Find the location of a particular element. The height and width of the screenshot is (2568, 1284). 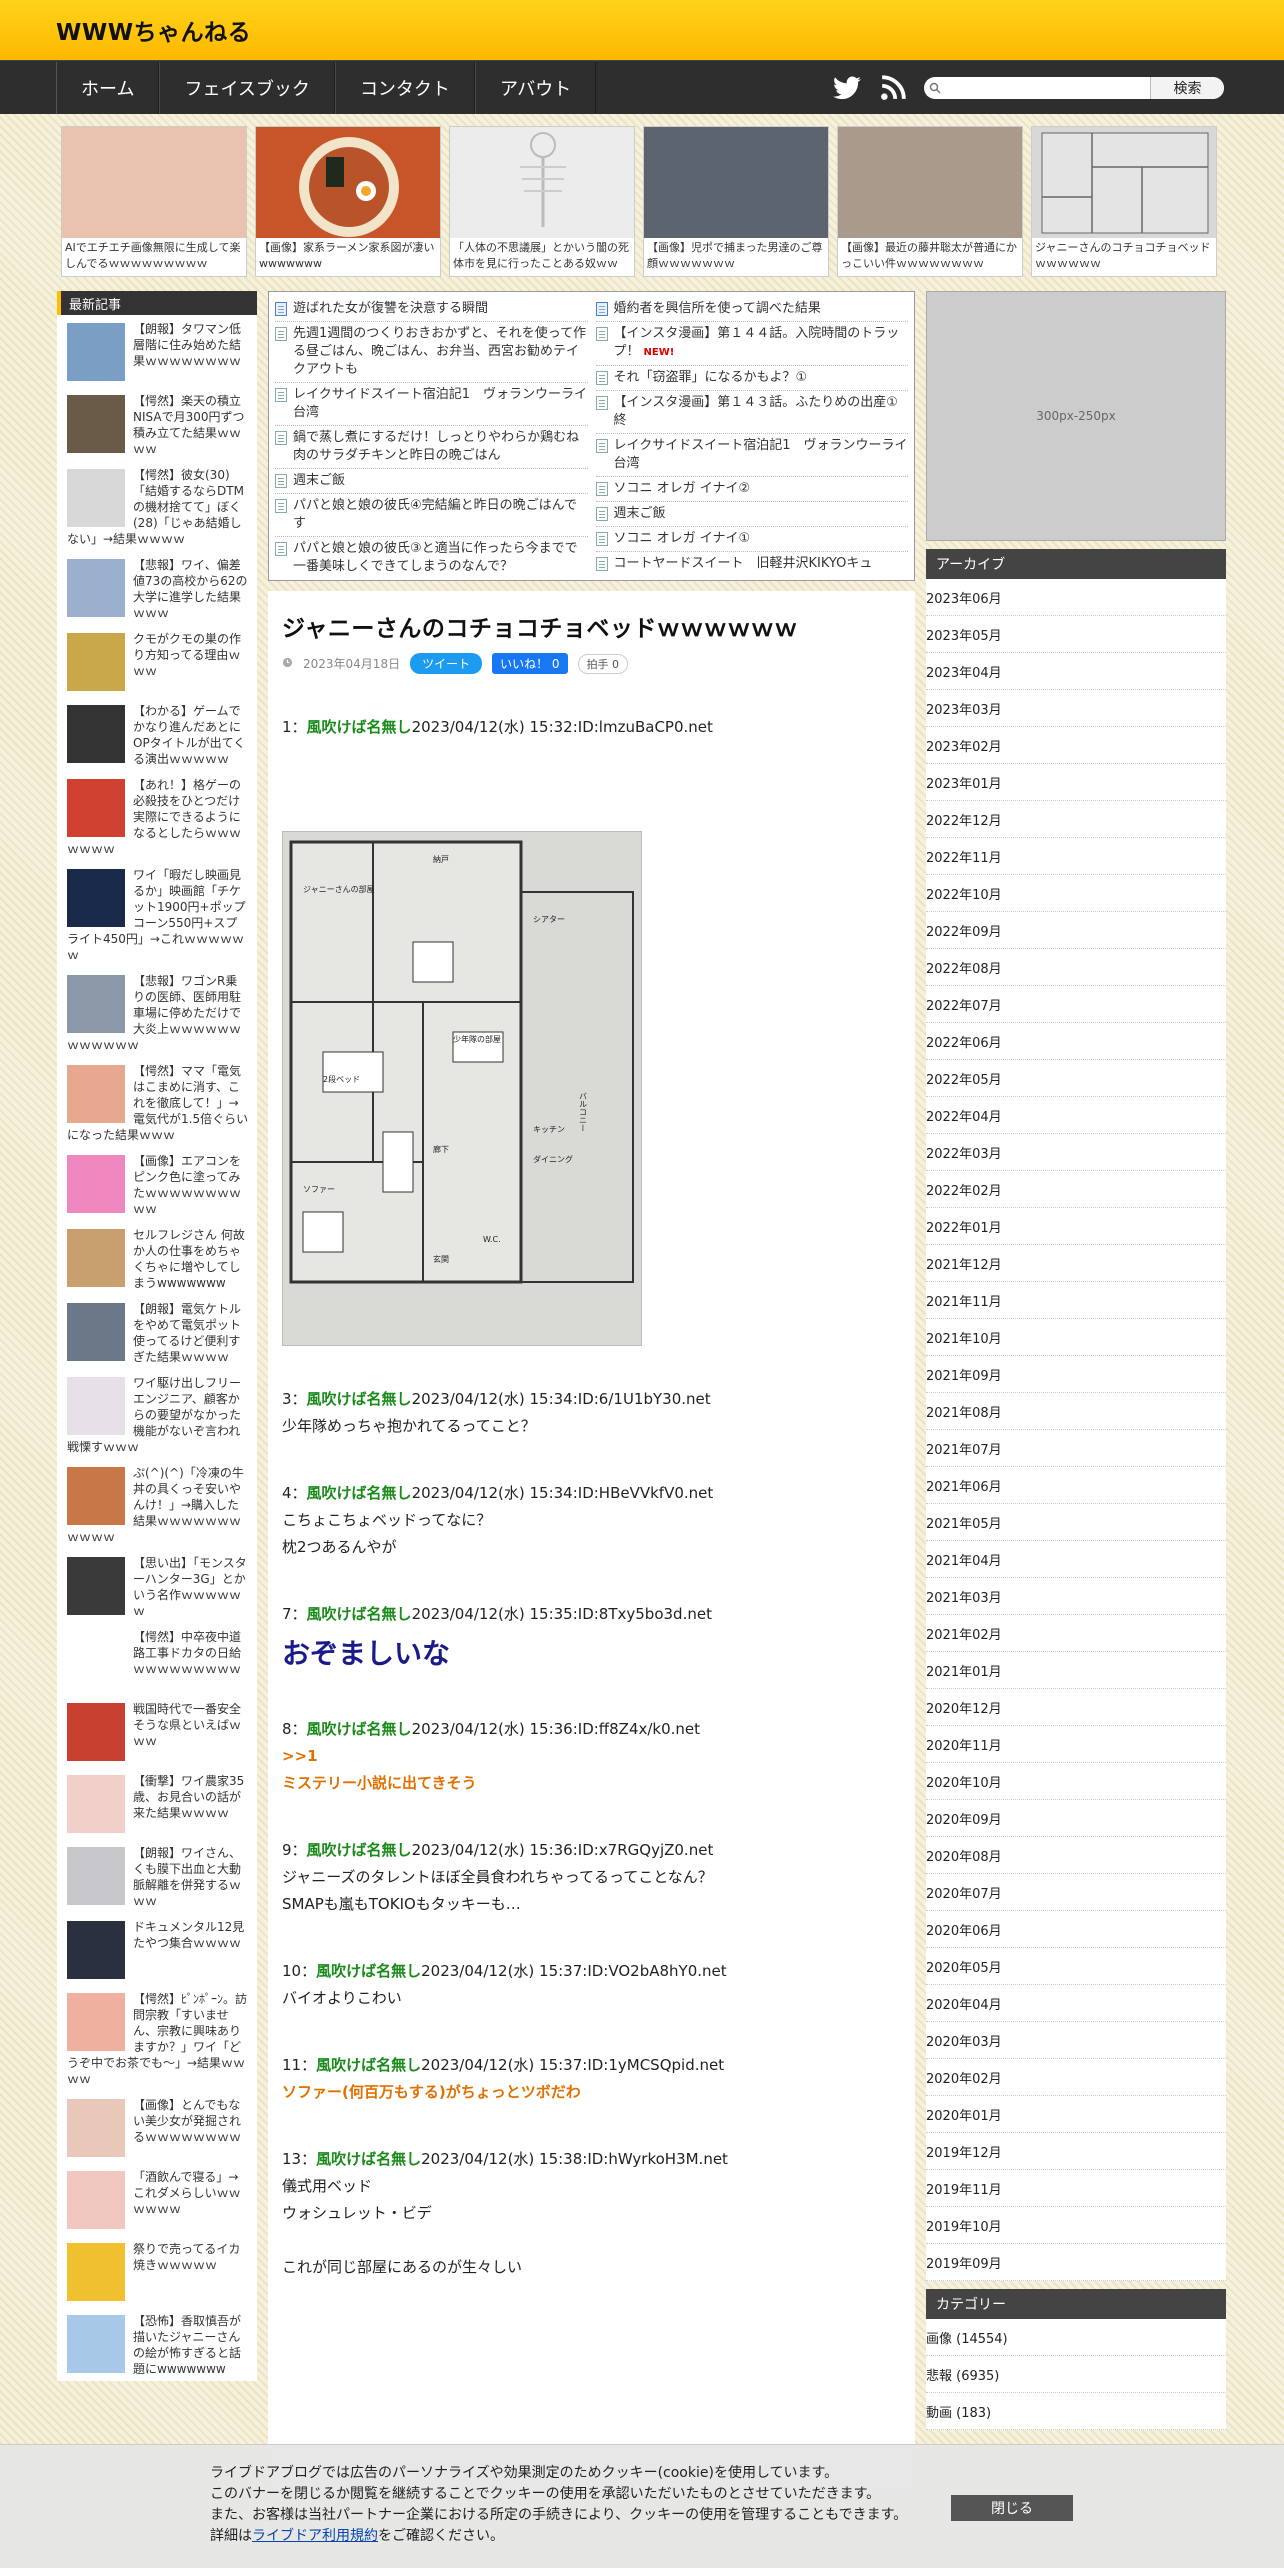

archive-link: 2019年11月 is located at coordinates (1076, 2188).